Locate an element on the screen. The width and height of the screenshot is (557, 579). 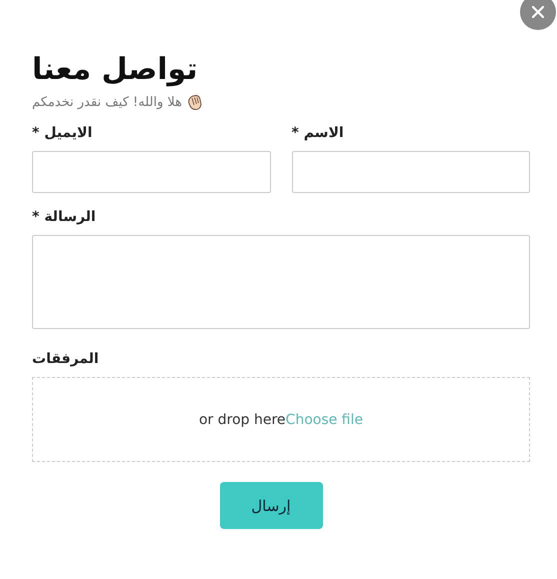
close-button is located at coordinates (538, 15).